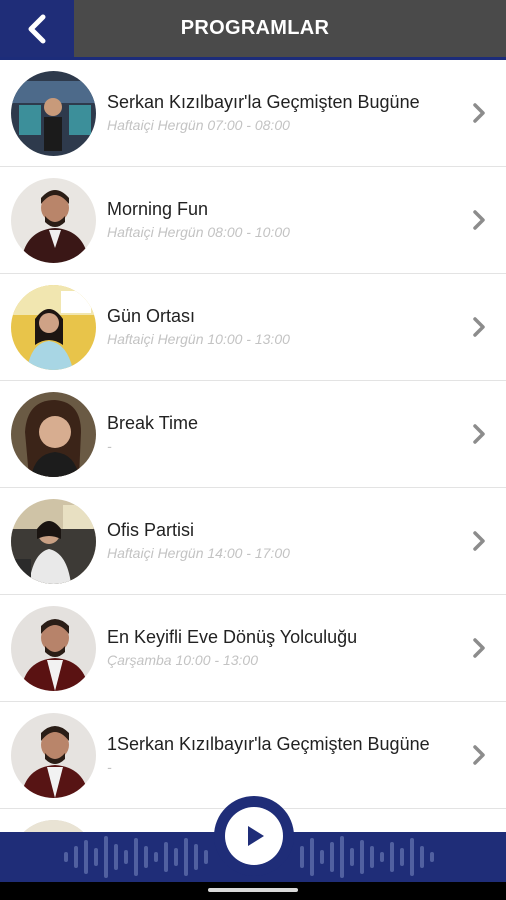  I want to click on program-name: Serkan Kızılbayır'la Geçmişten Bugüne, so click(263, 102).